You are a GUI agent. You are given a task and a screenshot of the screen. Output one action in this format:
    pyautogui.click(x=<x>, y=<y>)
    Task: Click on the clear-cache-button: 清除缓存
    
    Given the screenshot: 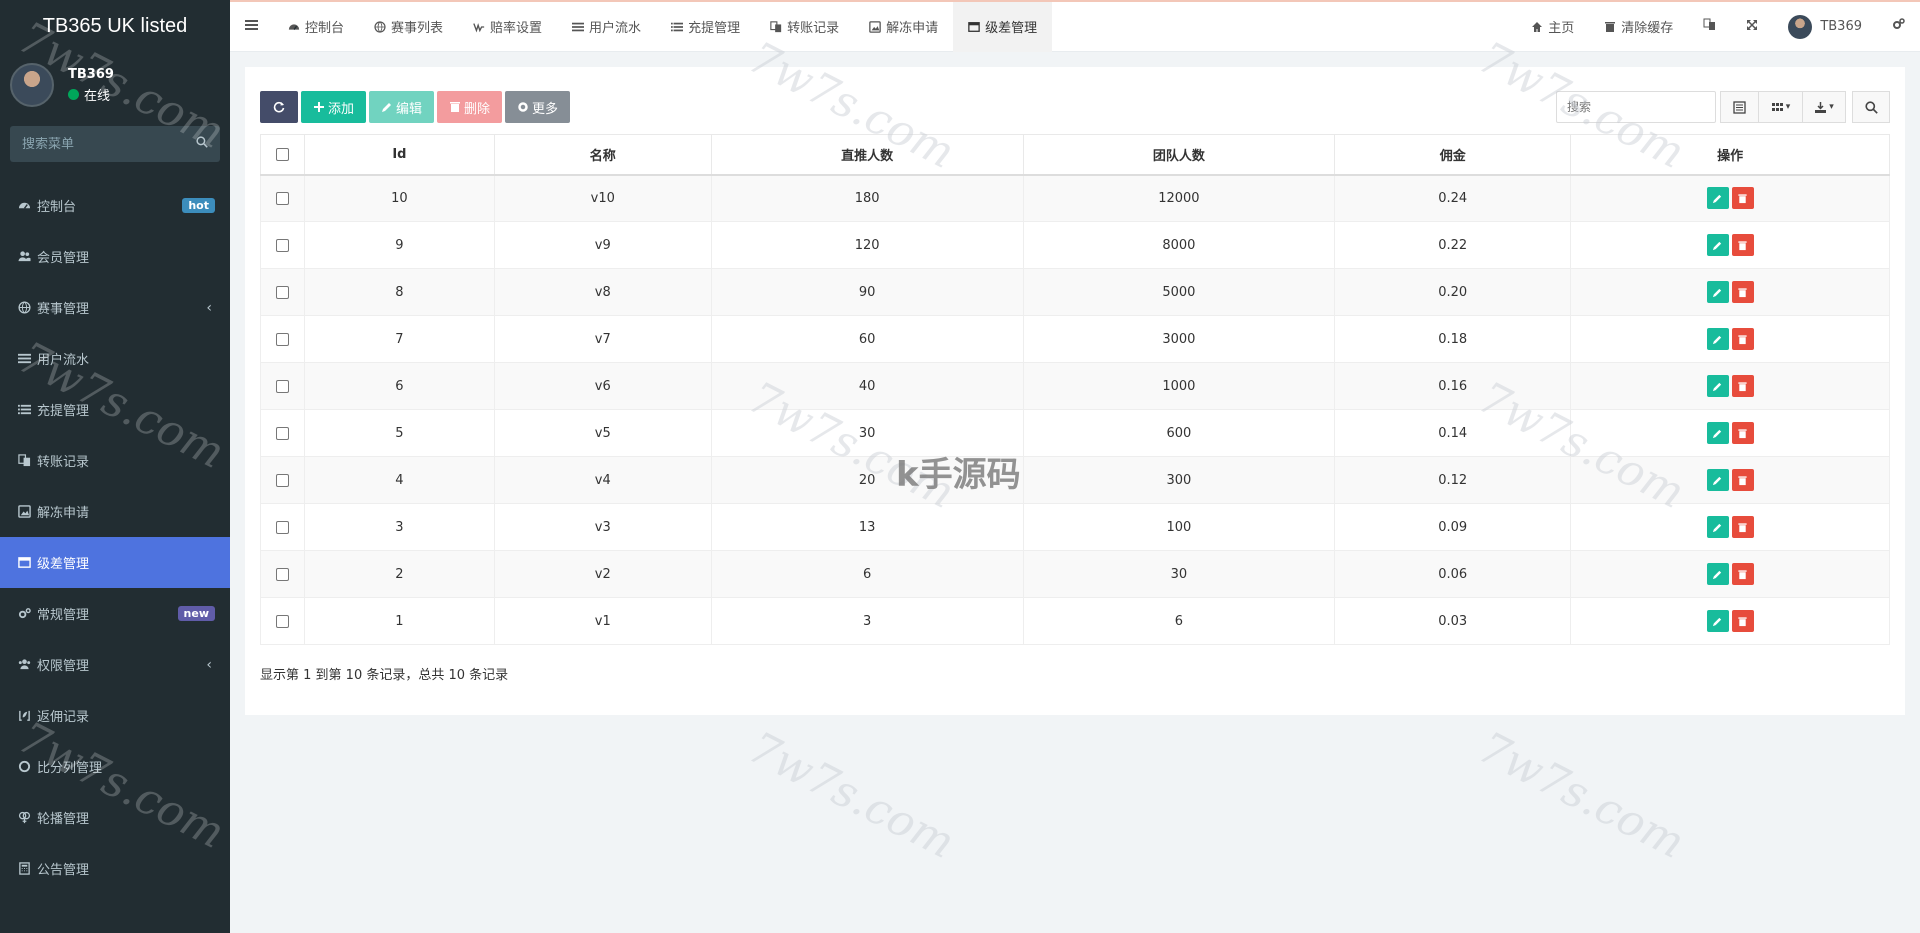 What is the action you would take?
    pyautogui.click(x=1638, y=27)
    